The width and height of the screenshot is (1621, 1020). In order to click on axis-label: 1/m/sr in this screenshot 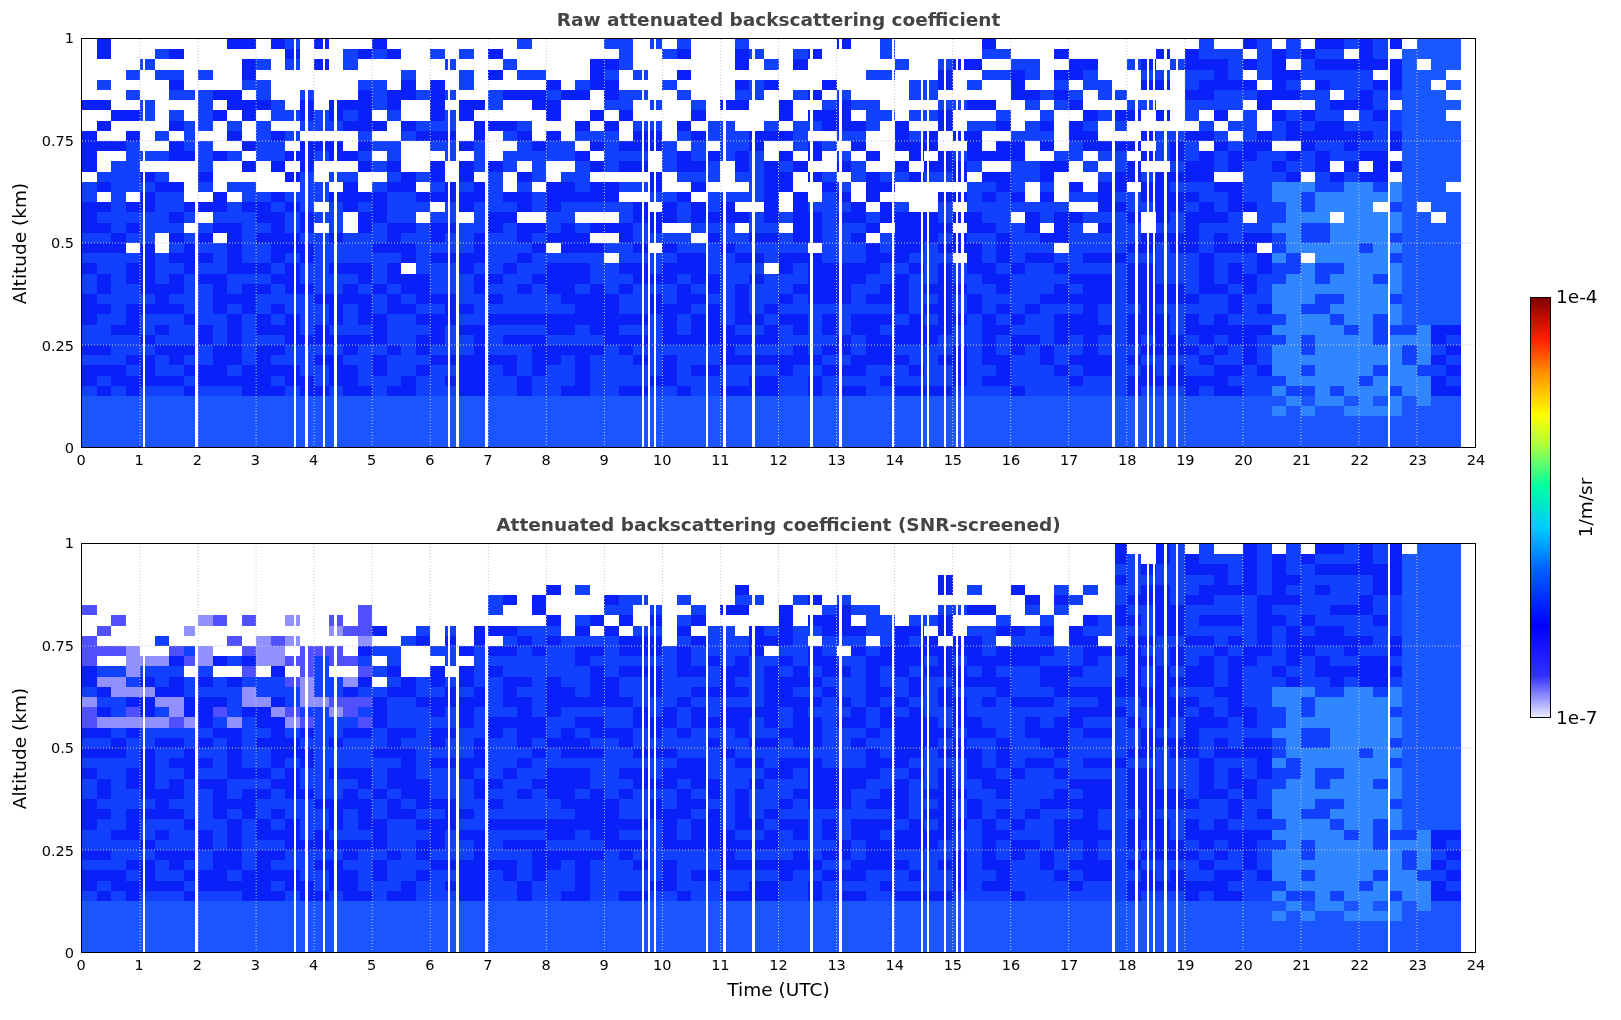, I will do `click(1586, 507)`.